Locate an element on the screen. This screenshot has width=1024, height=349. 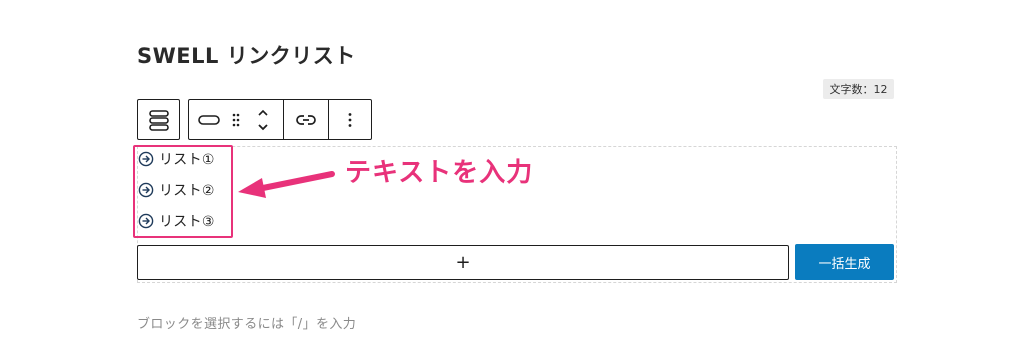
character-count-badge: 文字数：12 is located at coordinates (858, 89).